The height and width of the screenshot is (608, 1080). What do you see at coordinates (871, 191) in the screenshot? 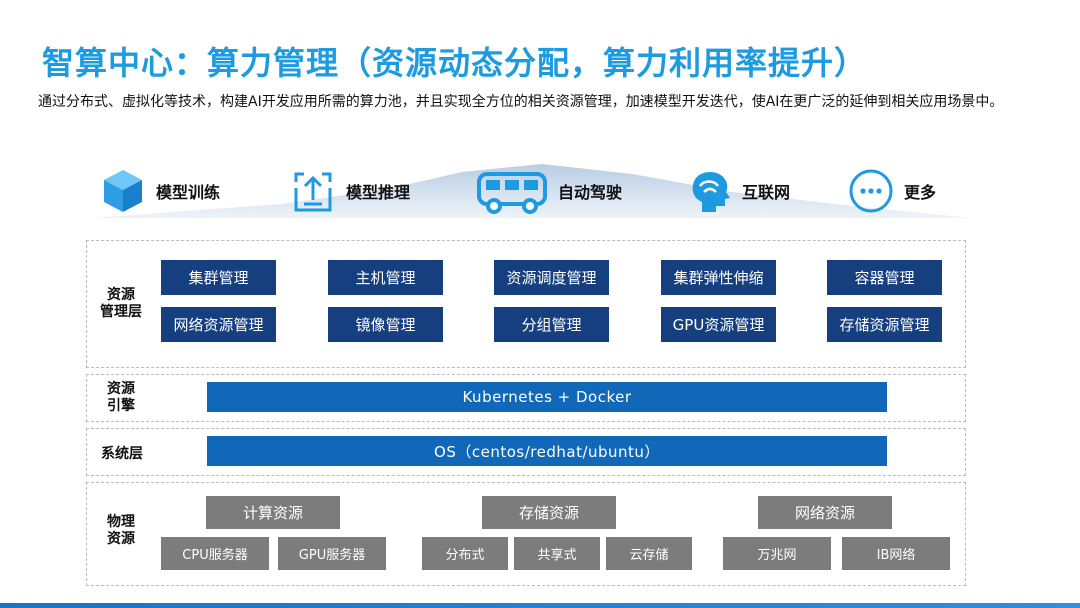
I see `more-dots-icon` at bounding box center [871, 191].